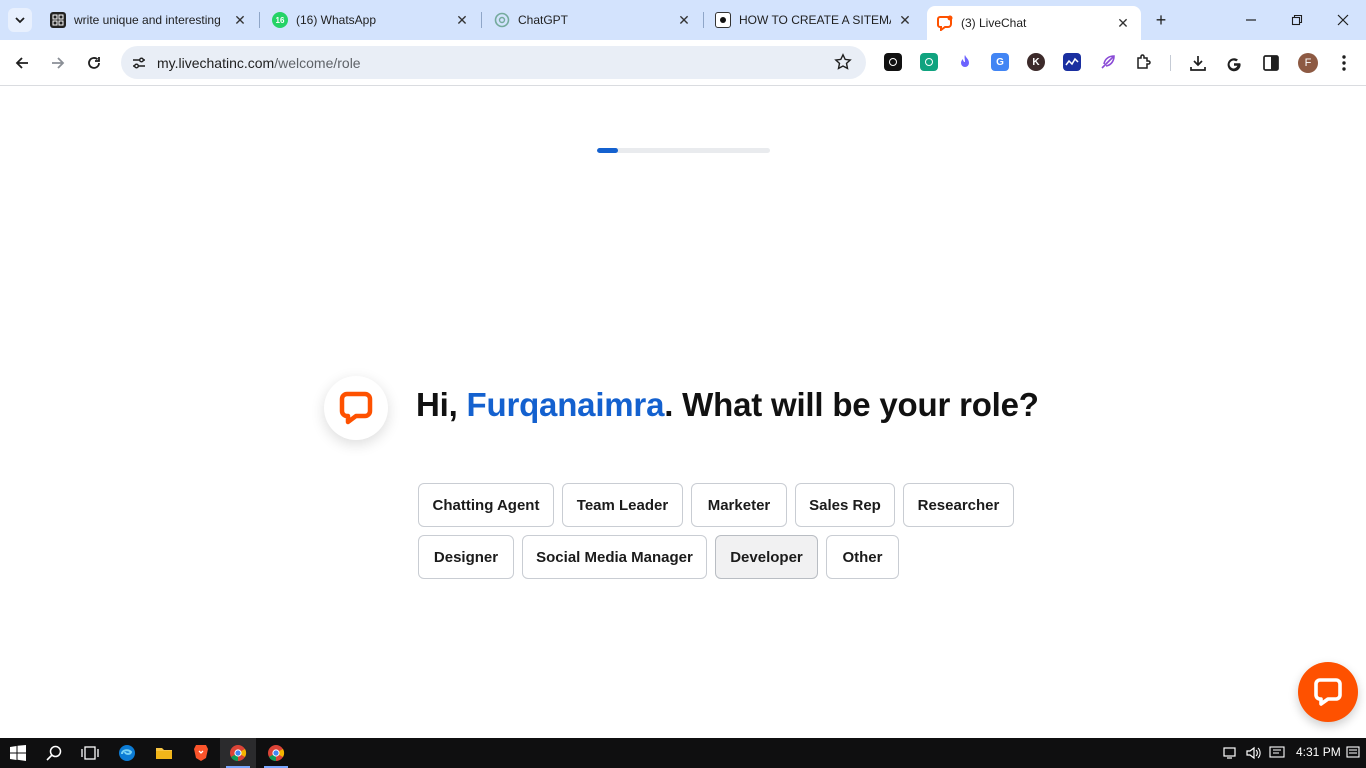  Describe the element at coordinates (1318, 752) in the screenshot. I see `taskbar-clock: 4:31 PM` at that location.